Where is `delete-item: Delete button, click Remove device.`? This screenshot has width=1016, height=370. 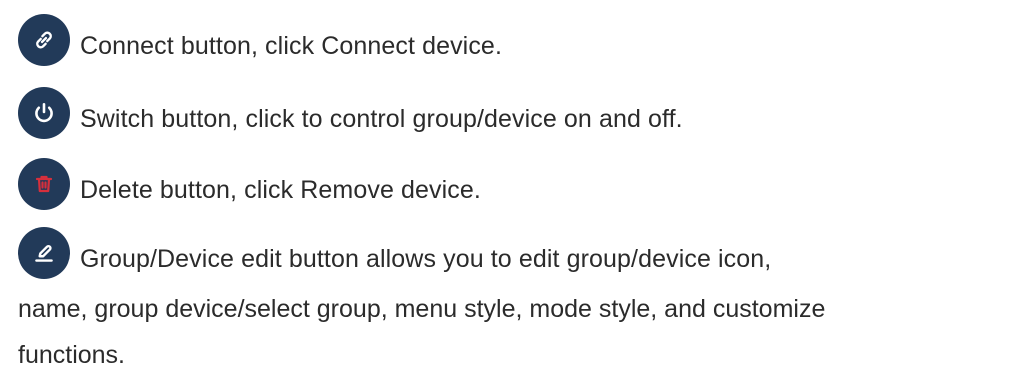
delete-item: Delete button, click Remove device. is located at coordinates (249, 187).